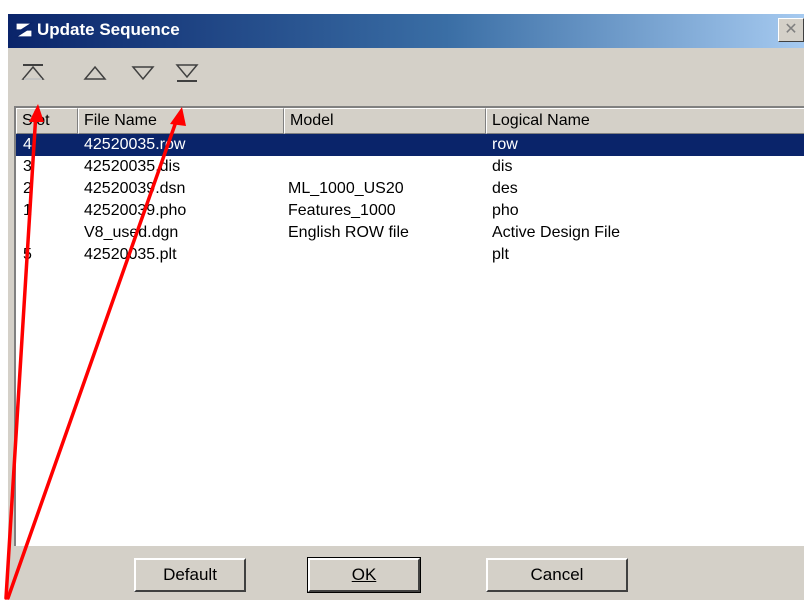 Image resolution: width=804 pixels, height=600 pixels. I want to click on logical-name-cell: row, so click(505, 144).